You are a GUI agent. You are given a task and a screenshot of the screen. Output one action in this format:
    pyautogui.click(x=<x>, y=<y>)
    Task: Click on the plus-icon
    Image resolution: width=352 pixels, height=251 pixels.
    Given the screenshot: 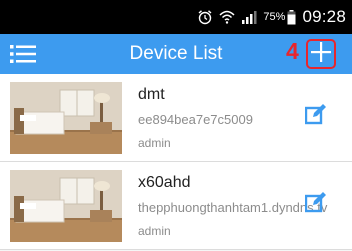 What is the action you would take?
    pyautogui.click(x=321, y=54)
    